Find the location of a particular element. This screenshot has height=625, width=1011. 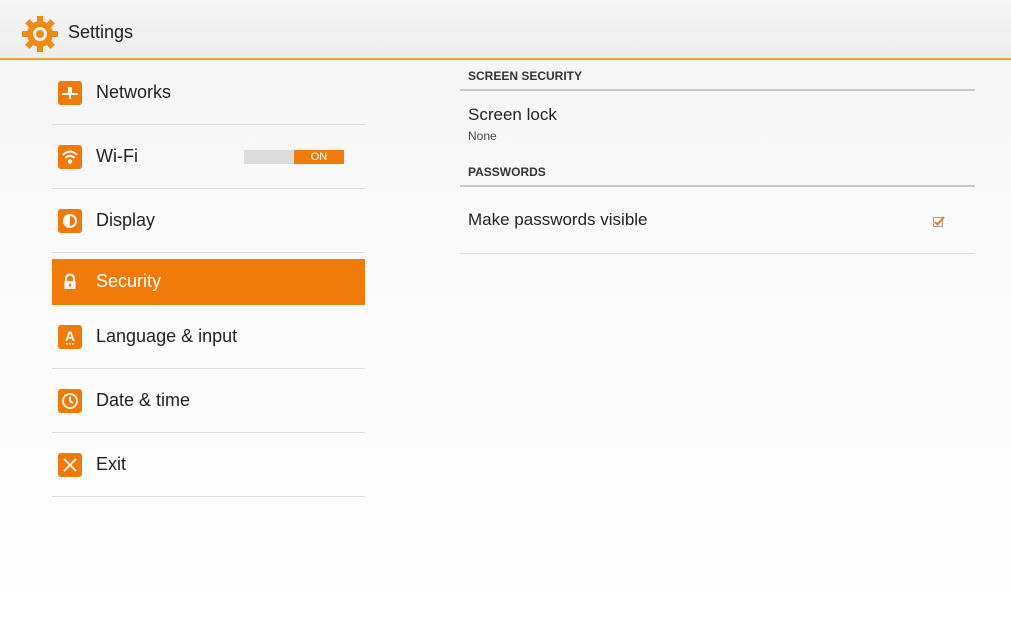

menu-item-date-time: Date & time is located at coordinates (208, 401).